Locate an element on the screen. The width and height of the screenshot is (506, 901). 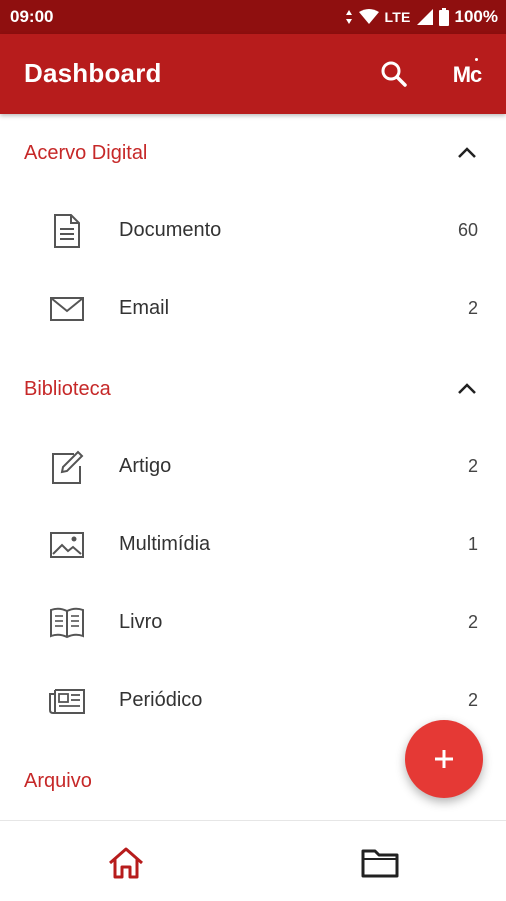
email-icon is located at coordinates (67, 309).